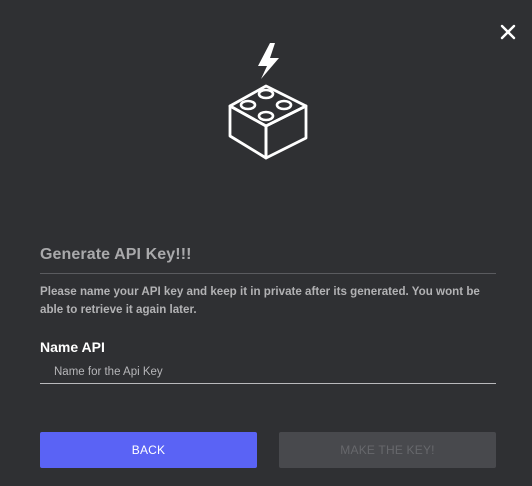 Image resolution: width=532 pixels, height=486 pixels. Describe the element at coordinates (268, 373) in the screenshot. I see `api-name-input` at that location.